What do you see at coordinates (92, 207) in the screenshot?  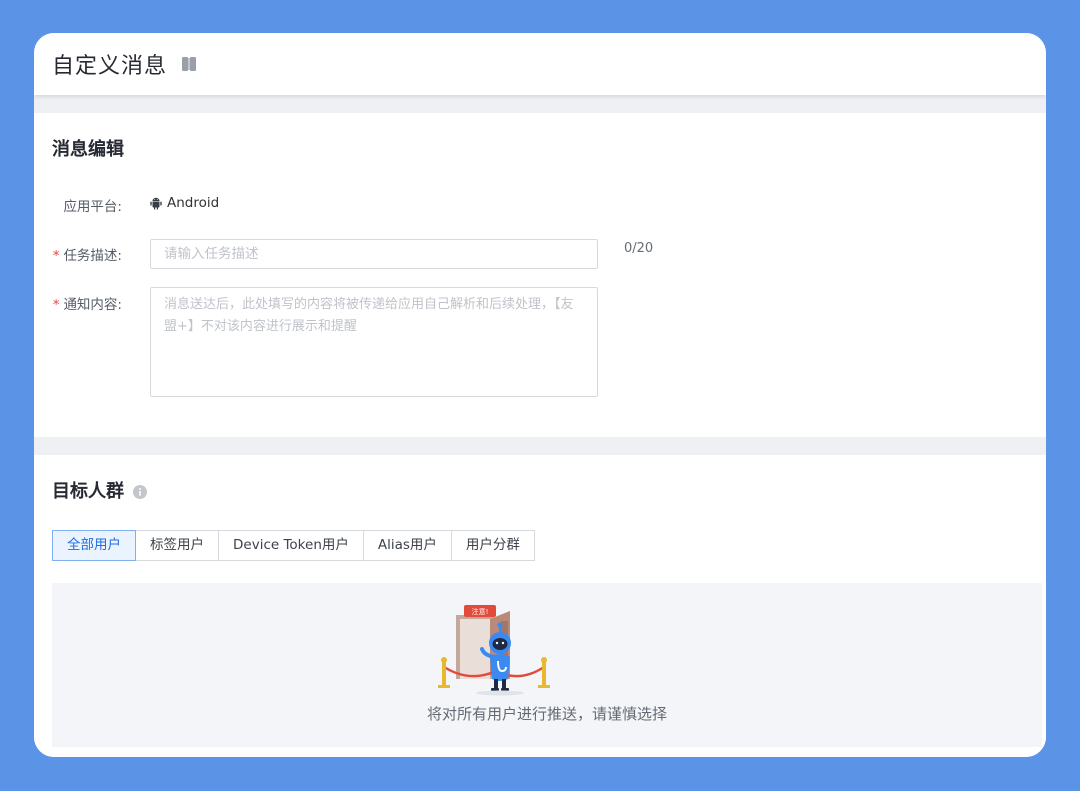 I see `platform-label: 应用平台:` at bounding box center [92, 207].